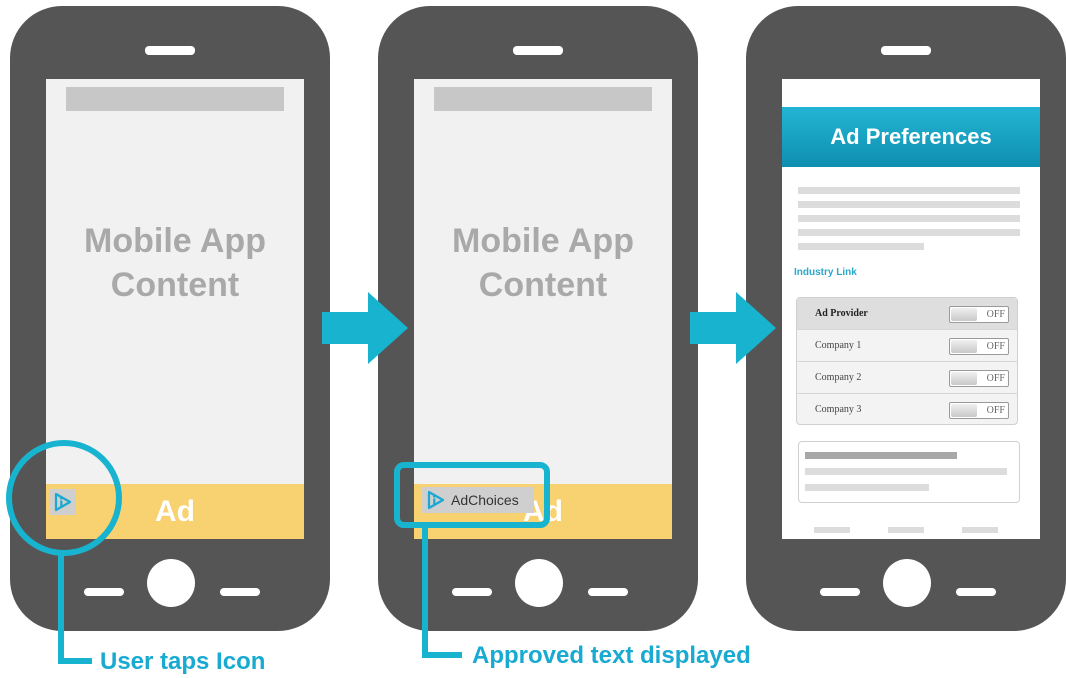 The height and width of the screenshot is (678, 1066). What do you see at coordinates (611, 655) in the screenshot?
I see `caption-approved-text: Approved text displayed` at bounding box center [611, 655].